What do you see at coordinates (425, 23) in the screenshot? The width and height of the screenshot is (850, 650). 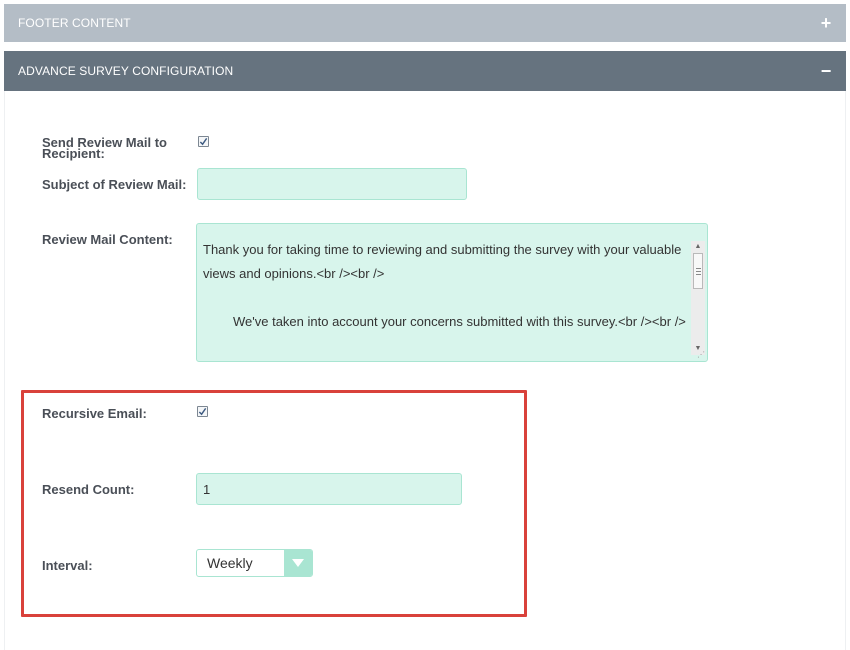 I see `footer-content-panel-header: FOOTER CONTENT +` at bounding box center [425, 23].